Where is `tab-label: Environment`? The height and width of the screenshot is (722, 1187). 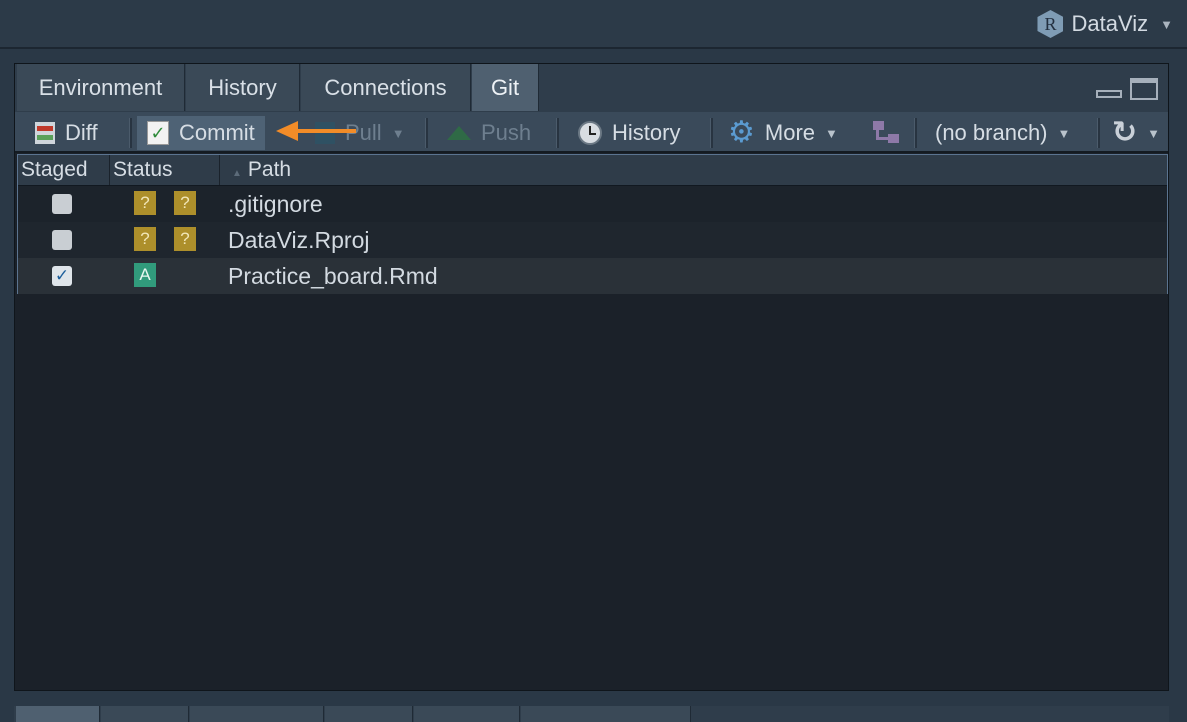 tab-label: Environment is located at coordinates (100, 87).